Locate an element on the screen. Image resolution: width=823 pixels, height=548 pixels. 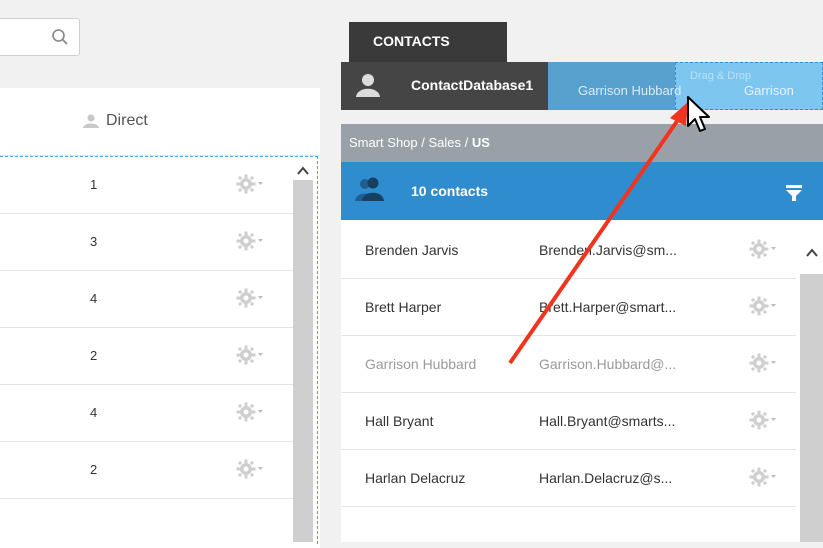
tab-contacts: CONTACTS is located at coordinates (428, 42).